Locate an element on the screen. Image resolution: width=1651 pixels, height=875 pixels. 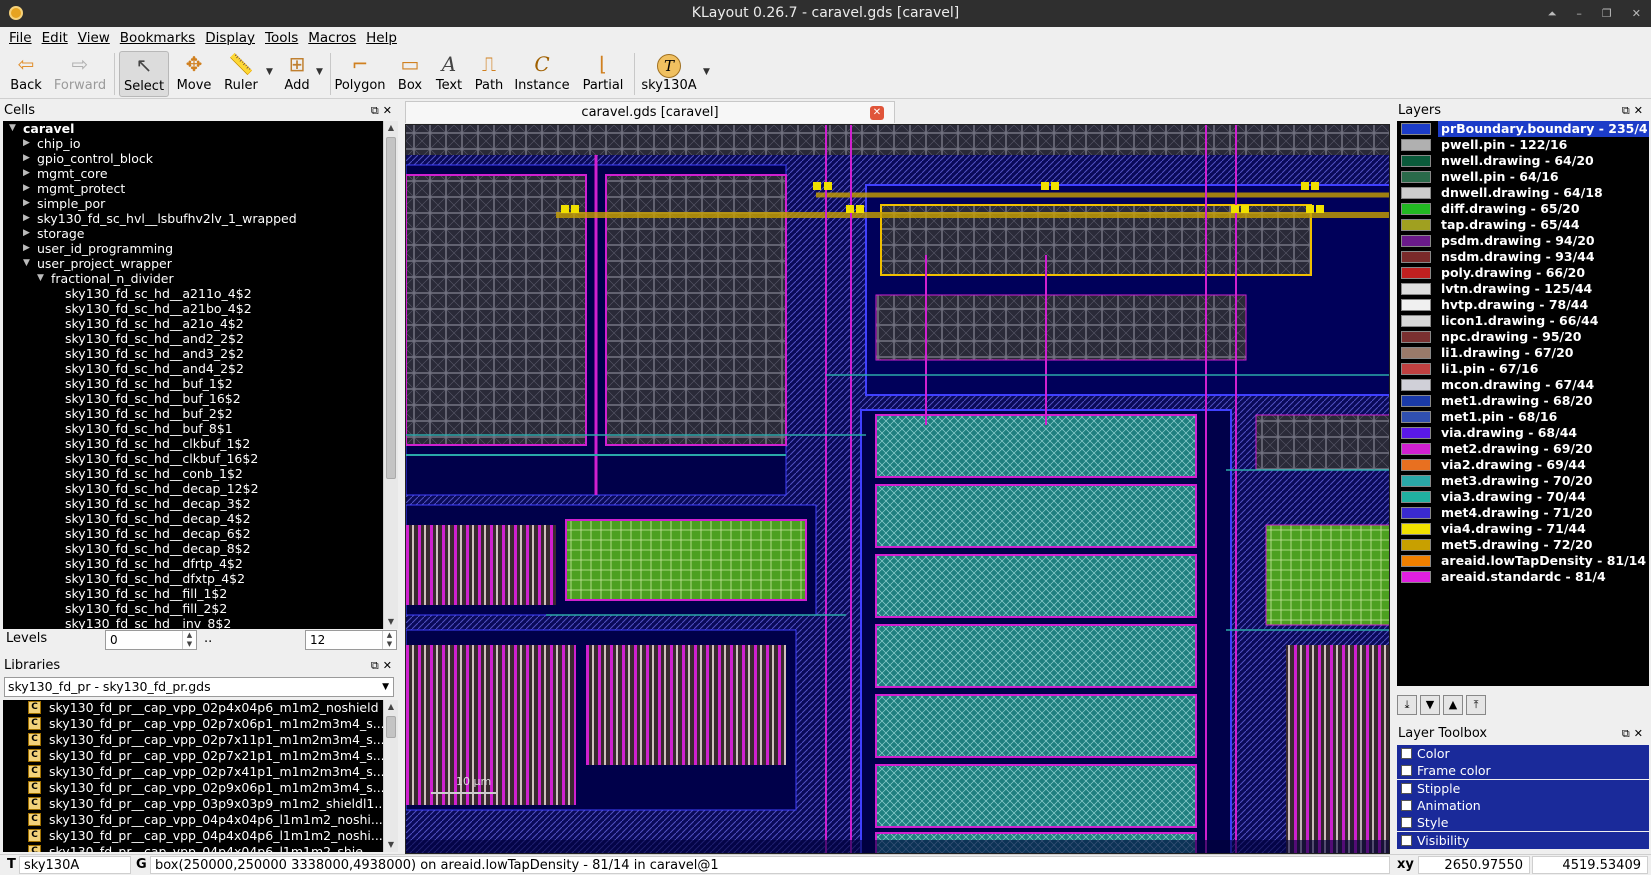
close-window-icon: ✕ is located at coordinates (1636, 13).